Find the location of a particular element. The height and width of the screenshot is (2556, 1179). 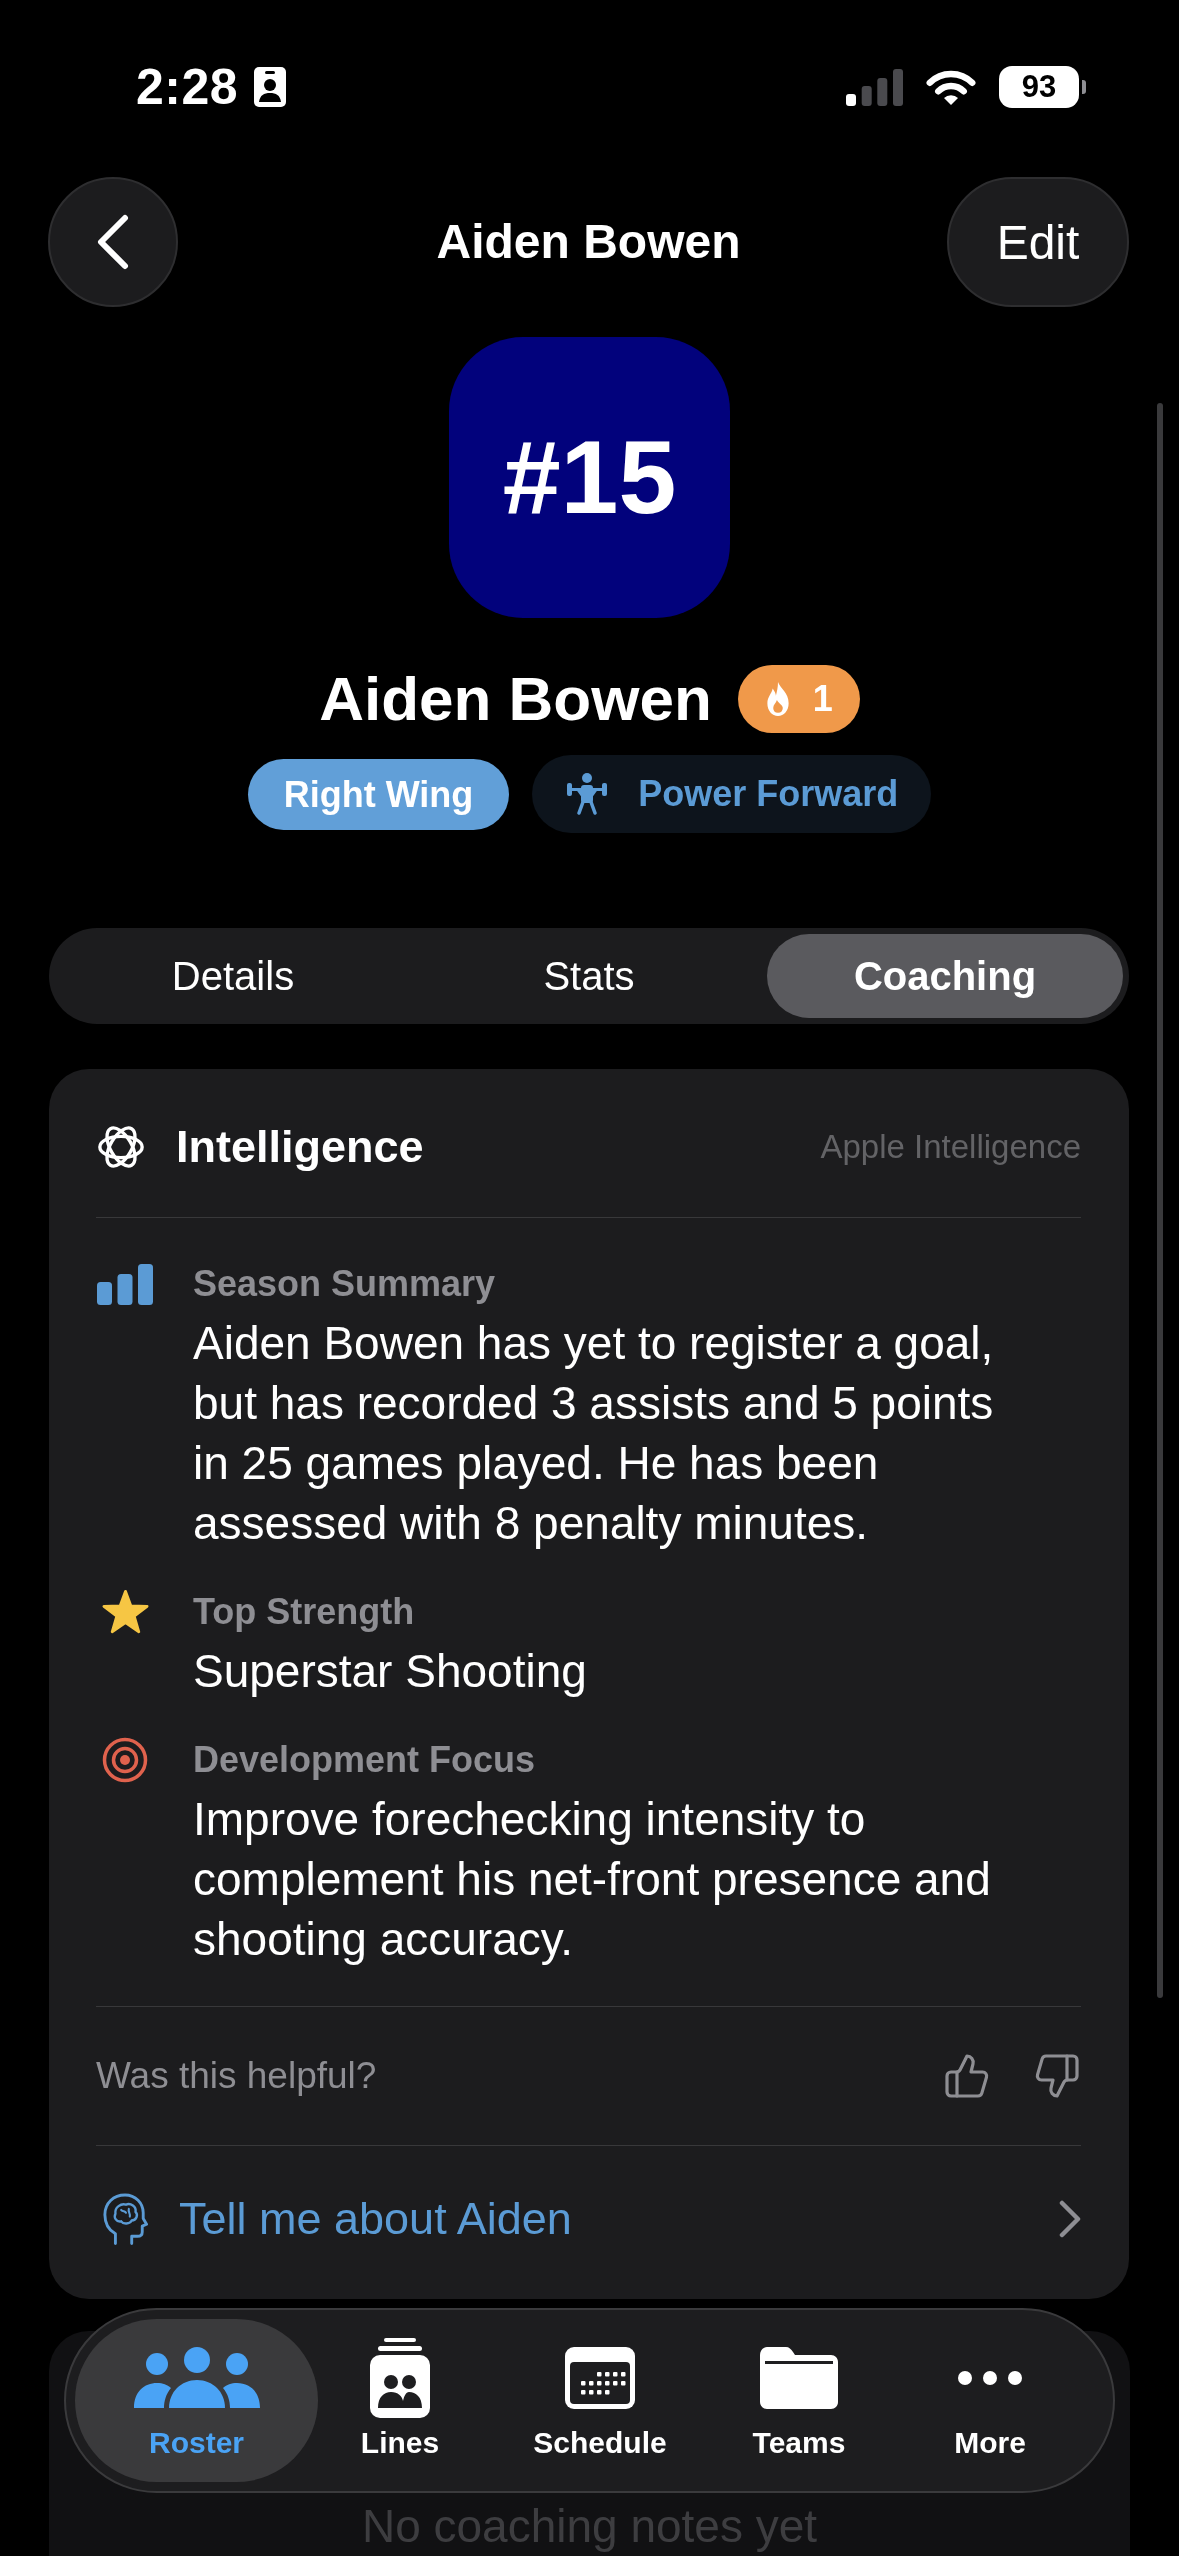

star-icon is located at coordinates (125, 1612).